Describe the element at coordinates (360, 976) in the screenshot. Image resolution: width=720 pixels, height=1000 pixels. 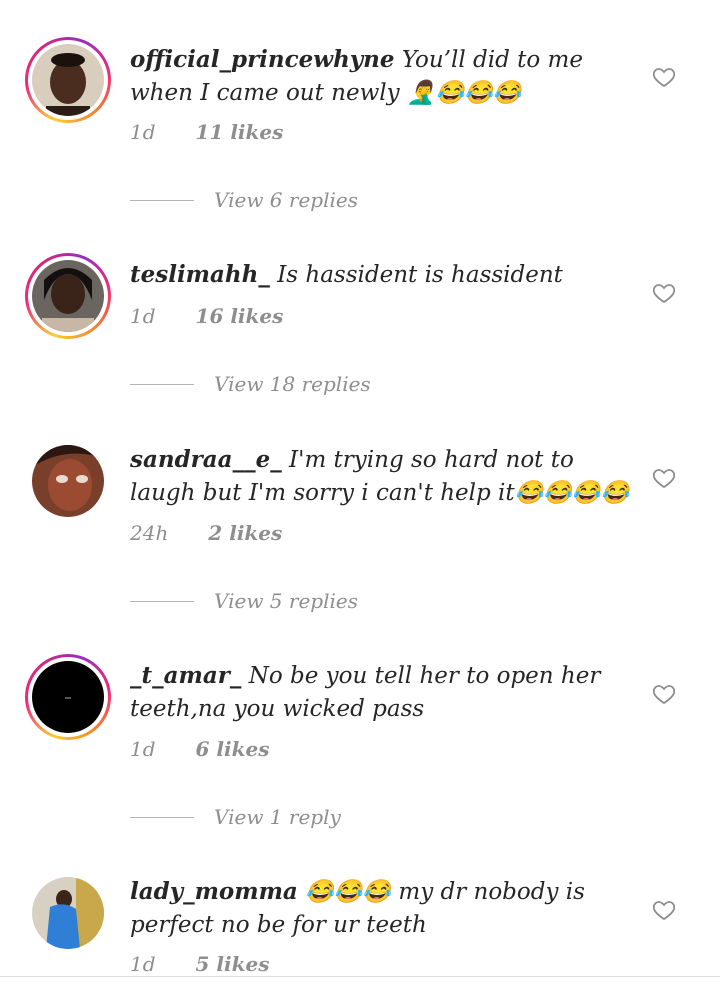
I see `bottom-divider` at that location.